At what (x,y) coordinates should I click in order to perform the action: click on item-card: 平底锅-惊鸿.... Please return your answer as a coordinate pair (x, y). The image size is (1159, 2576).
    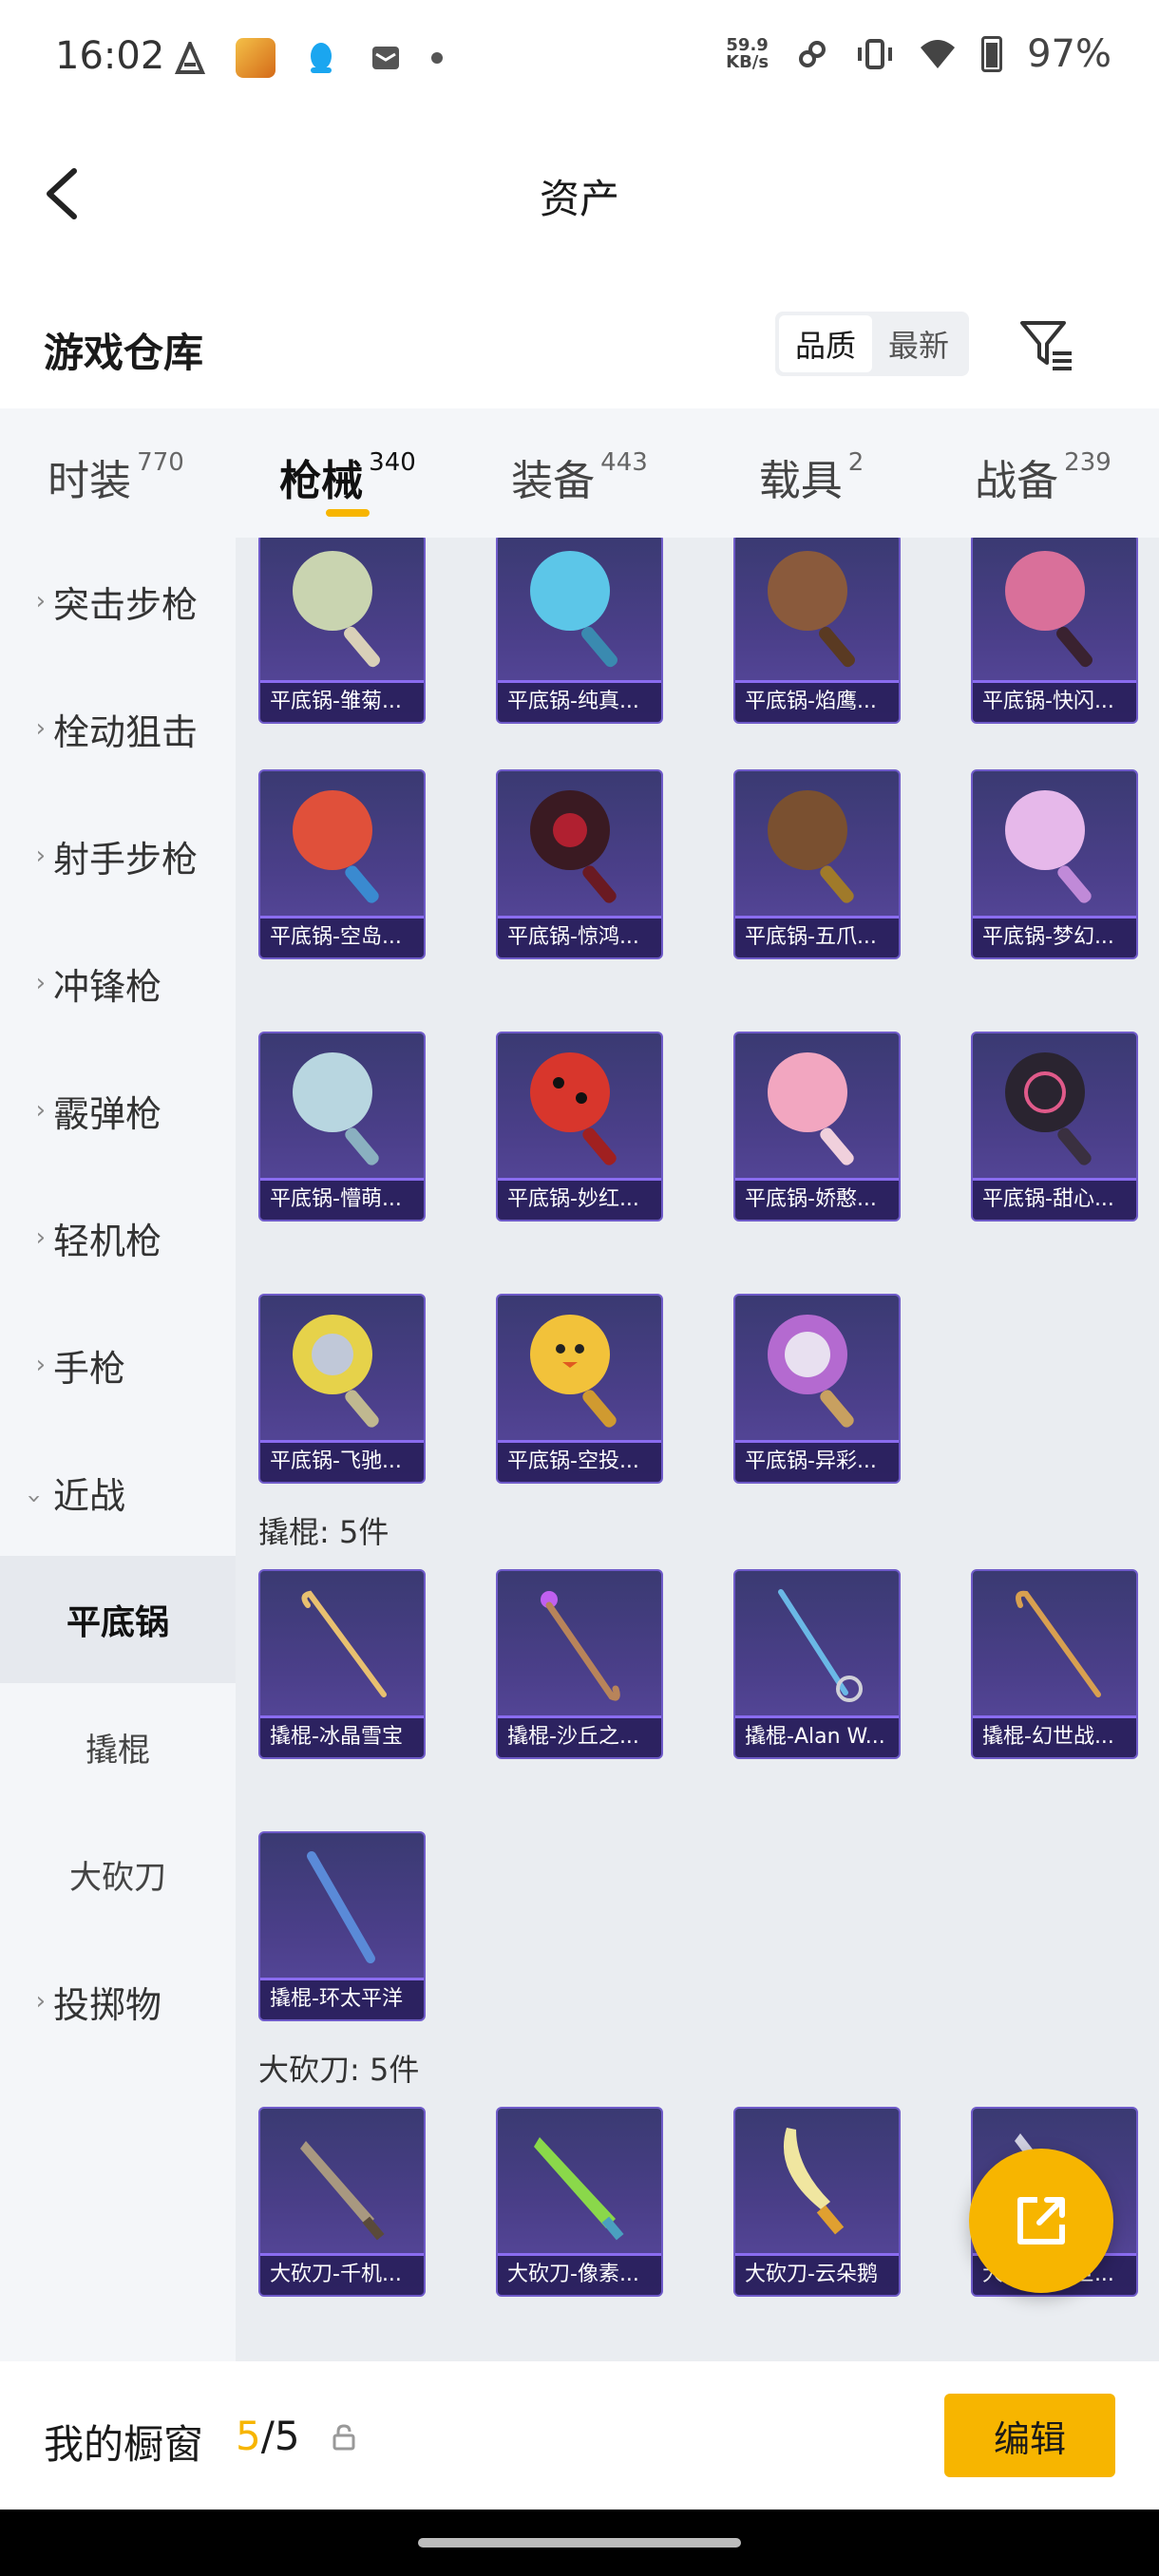
    Looking at the image, I should click on (579, 864).